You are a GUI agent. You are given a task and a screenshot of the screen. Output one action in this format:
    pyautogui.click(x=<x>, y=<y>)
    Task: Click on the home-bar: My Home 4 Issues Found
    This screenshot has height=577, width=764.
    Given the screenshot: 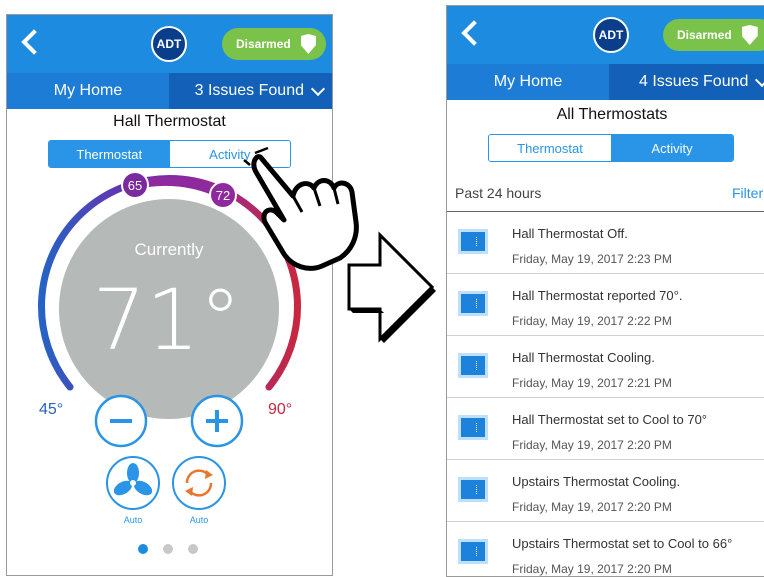 What is the action you would take?
    pyautogui.click(x=605, y=82)
    